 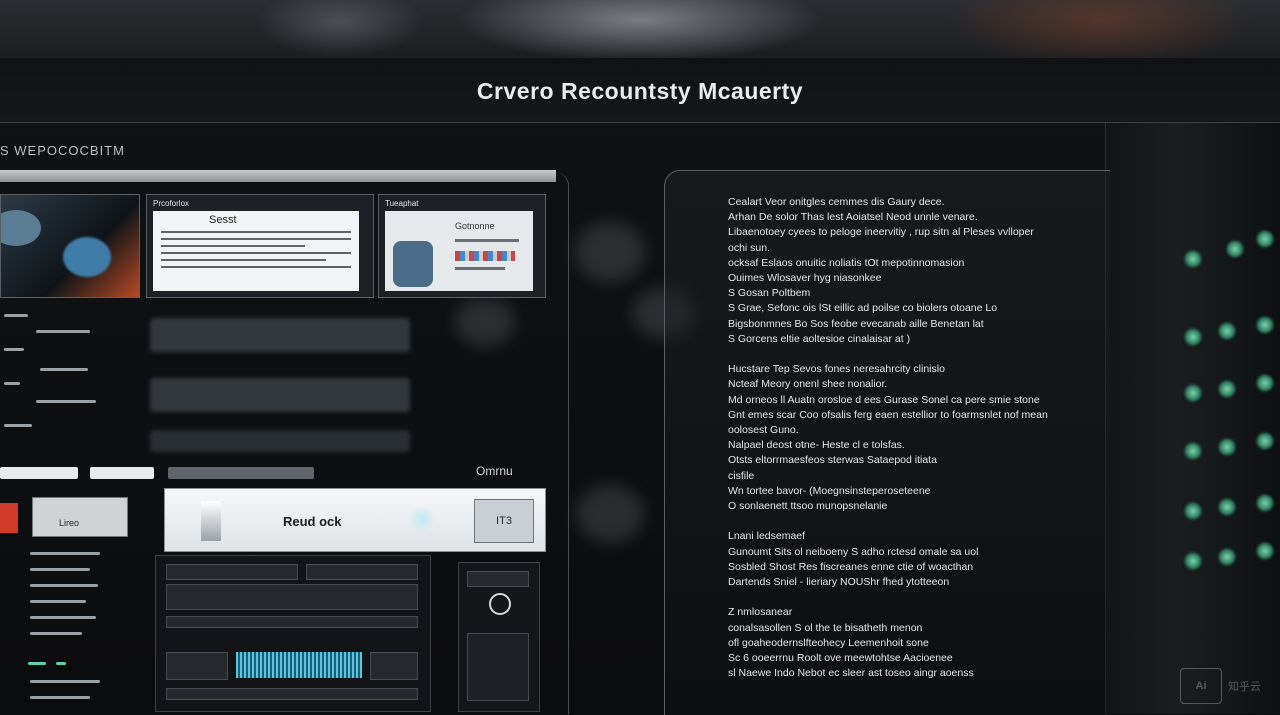 I want to click on info-text-line: Ouimes Wlosaver hyg niasonkee, so click(x=805, y=278).